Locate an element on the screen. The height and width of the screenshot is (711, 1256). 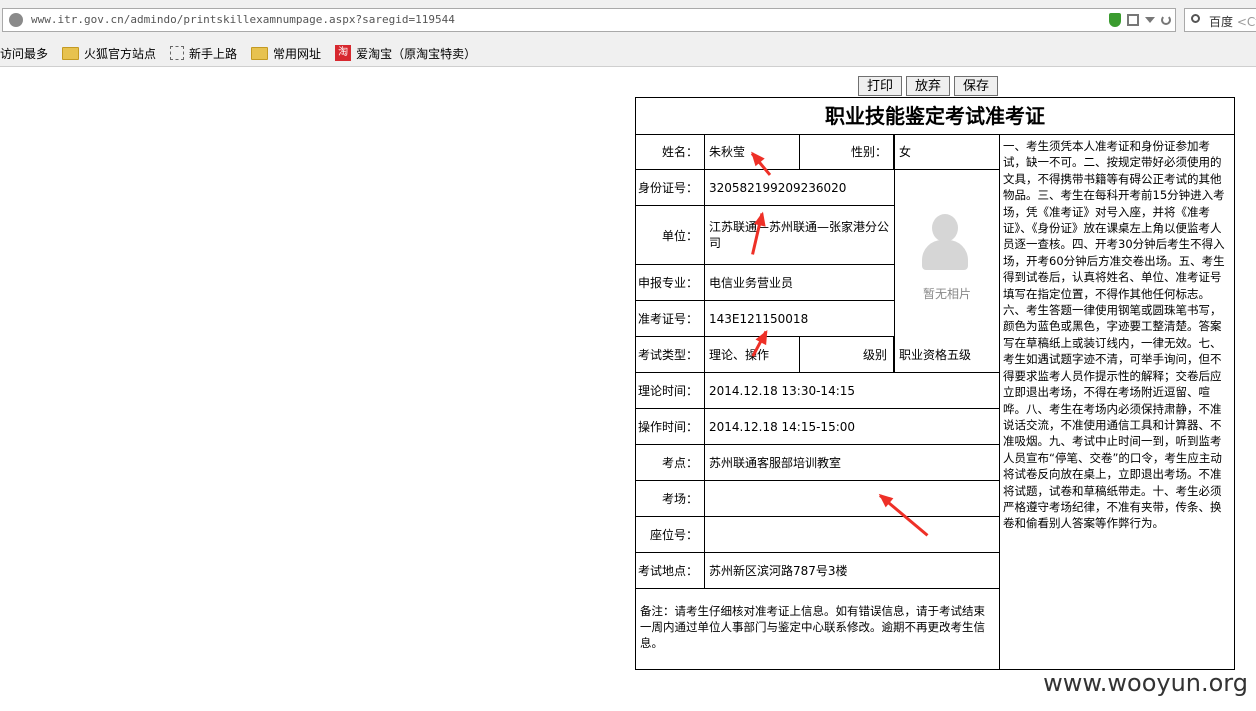
taobao-icon: 淘 is located at coordinates (343, 53).